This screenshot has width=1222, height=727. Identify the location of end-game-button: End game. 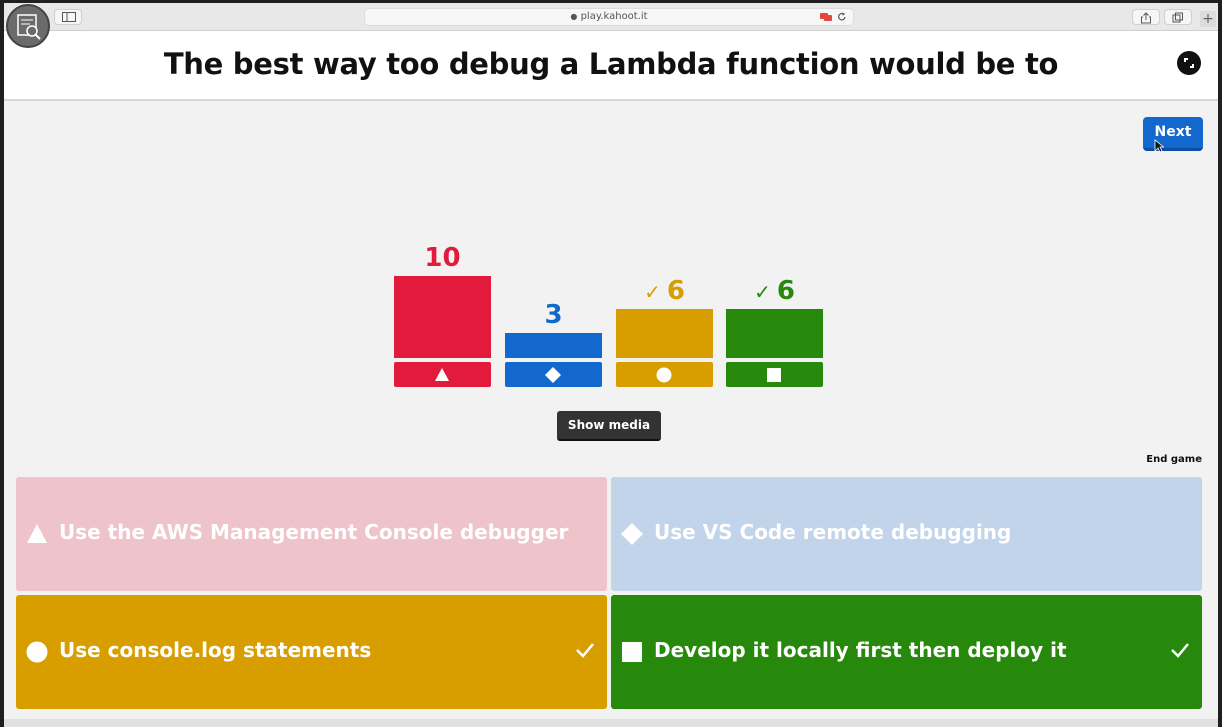
(1174, 459).